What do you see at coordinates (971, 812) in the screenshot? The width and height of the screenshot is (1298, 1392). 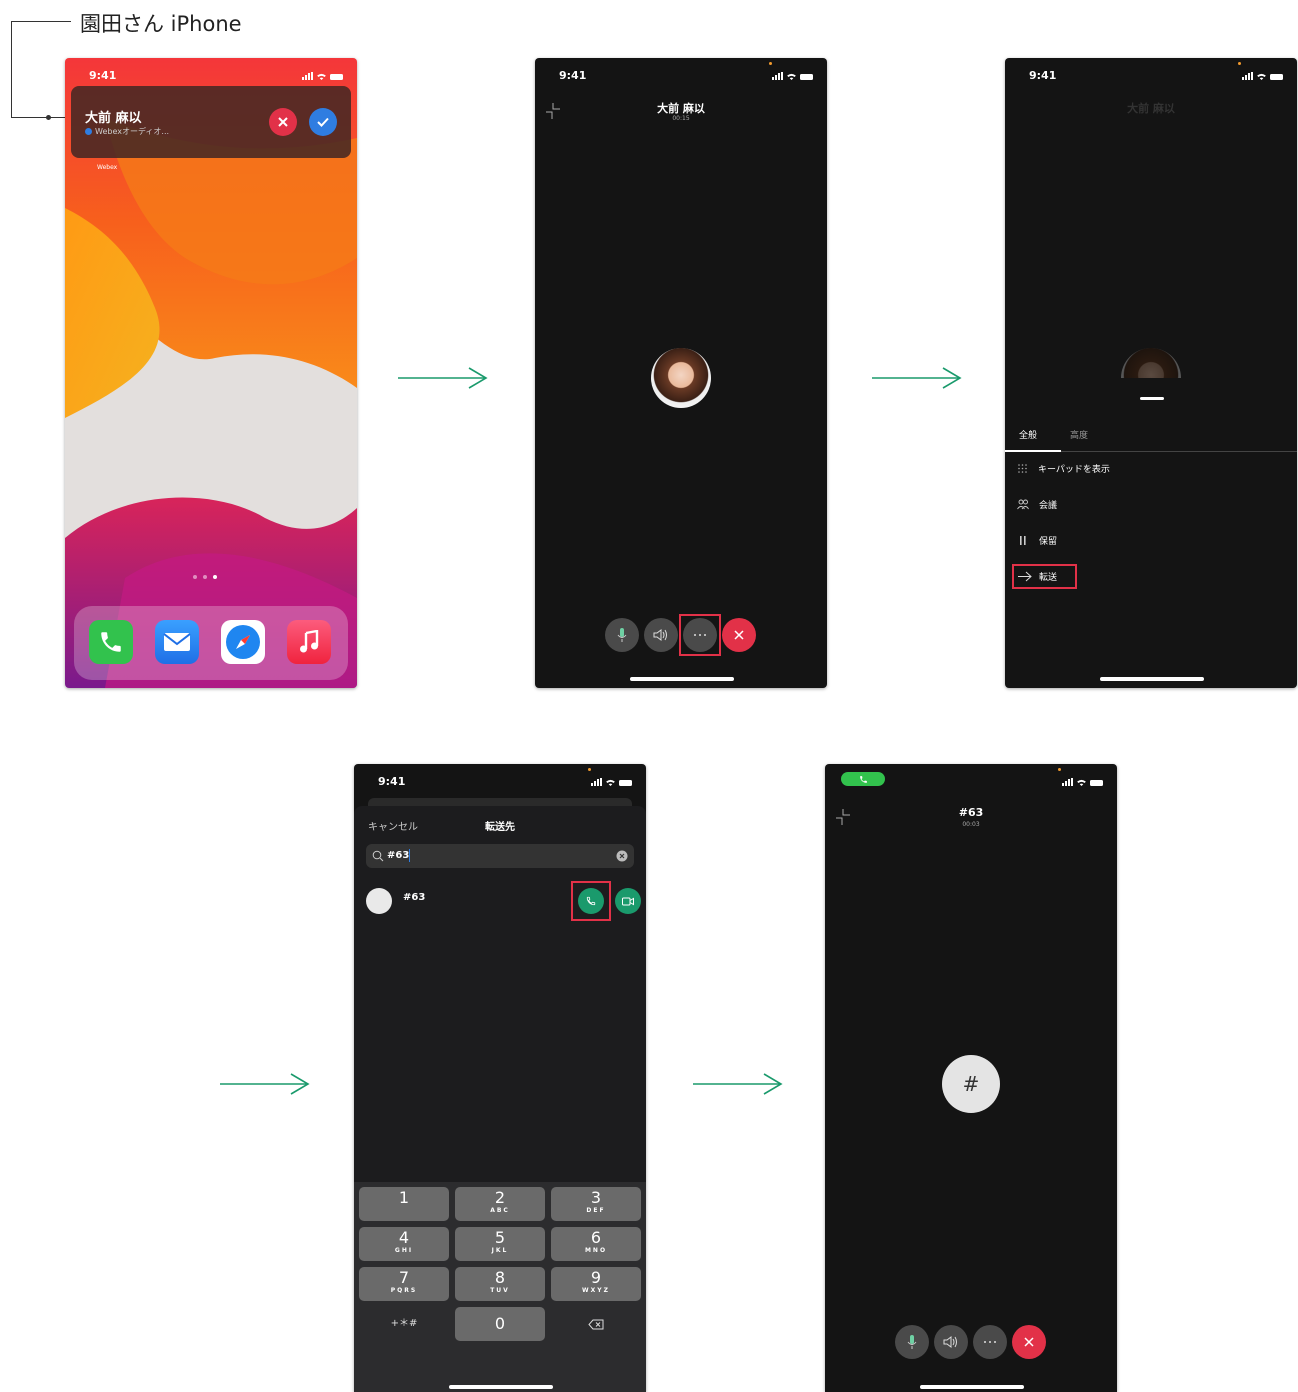 I see `callee-name: #63` at bounding box center [971, 812].